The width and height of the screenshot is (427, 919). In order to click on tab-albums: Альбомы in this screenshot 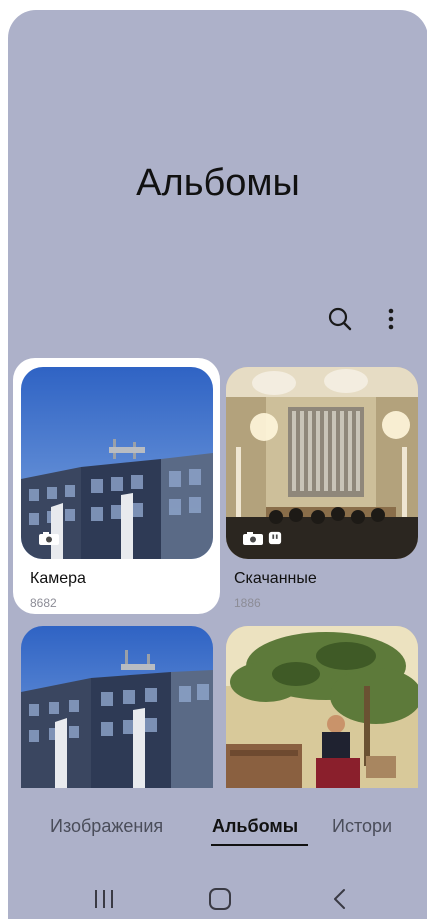, I will do `click(255, 826)`.